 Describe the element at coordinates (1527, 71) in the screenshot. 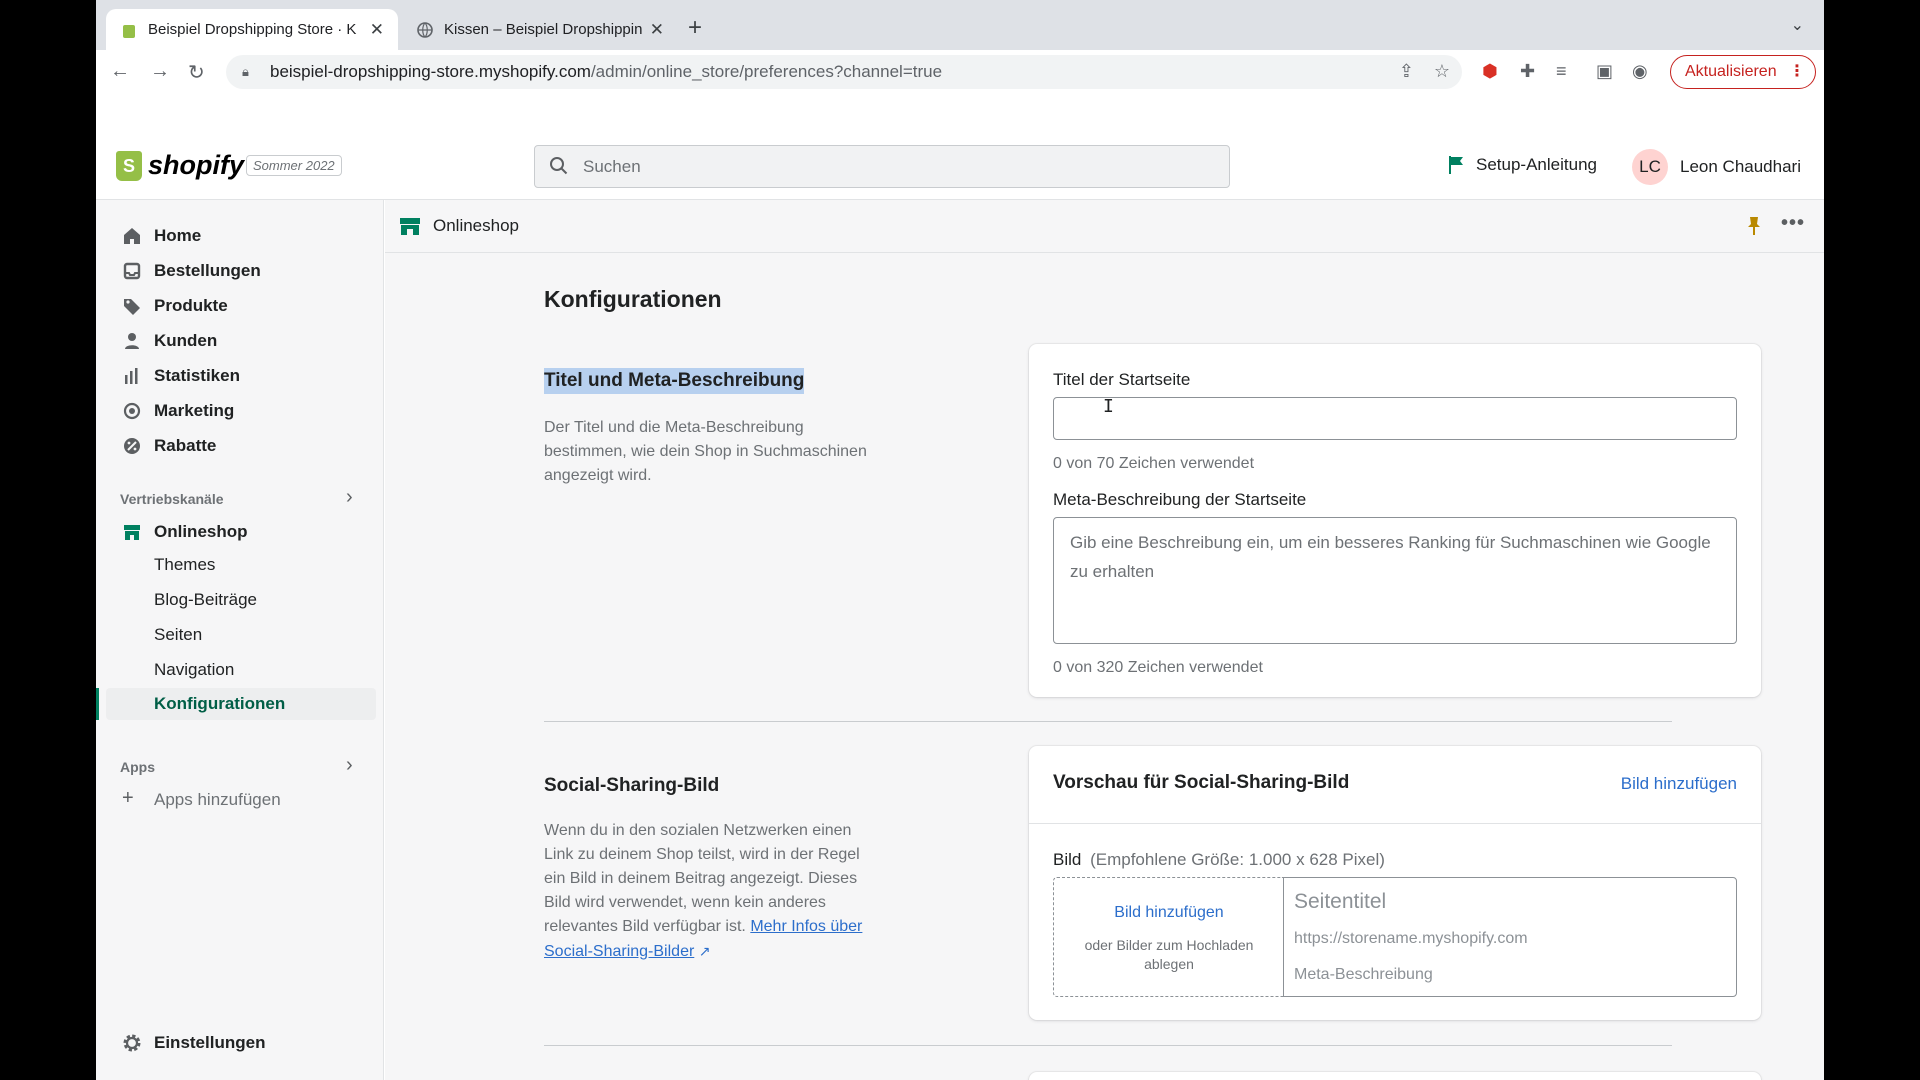

I see `puzzle-icon: ✚` at that location.